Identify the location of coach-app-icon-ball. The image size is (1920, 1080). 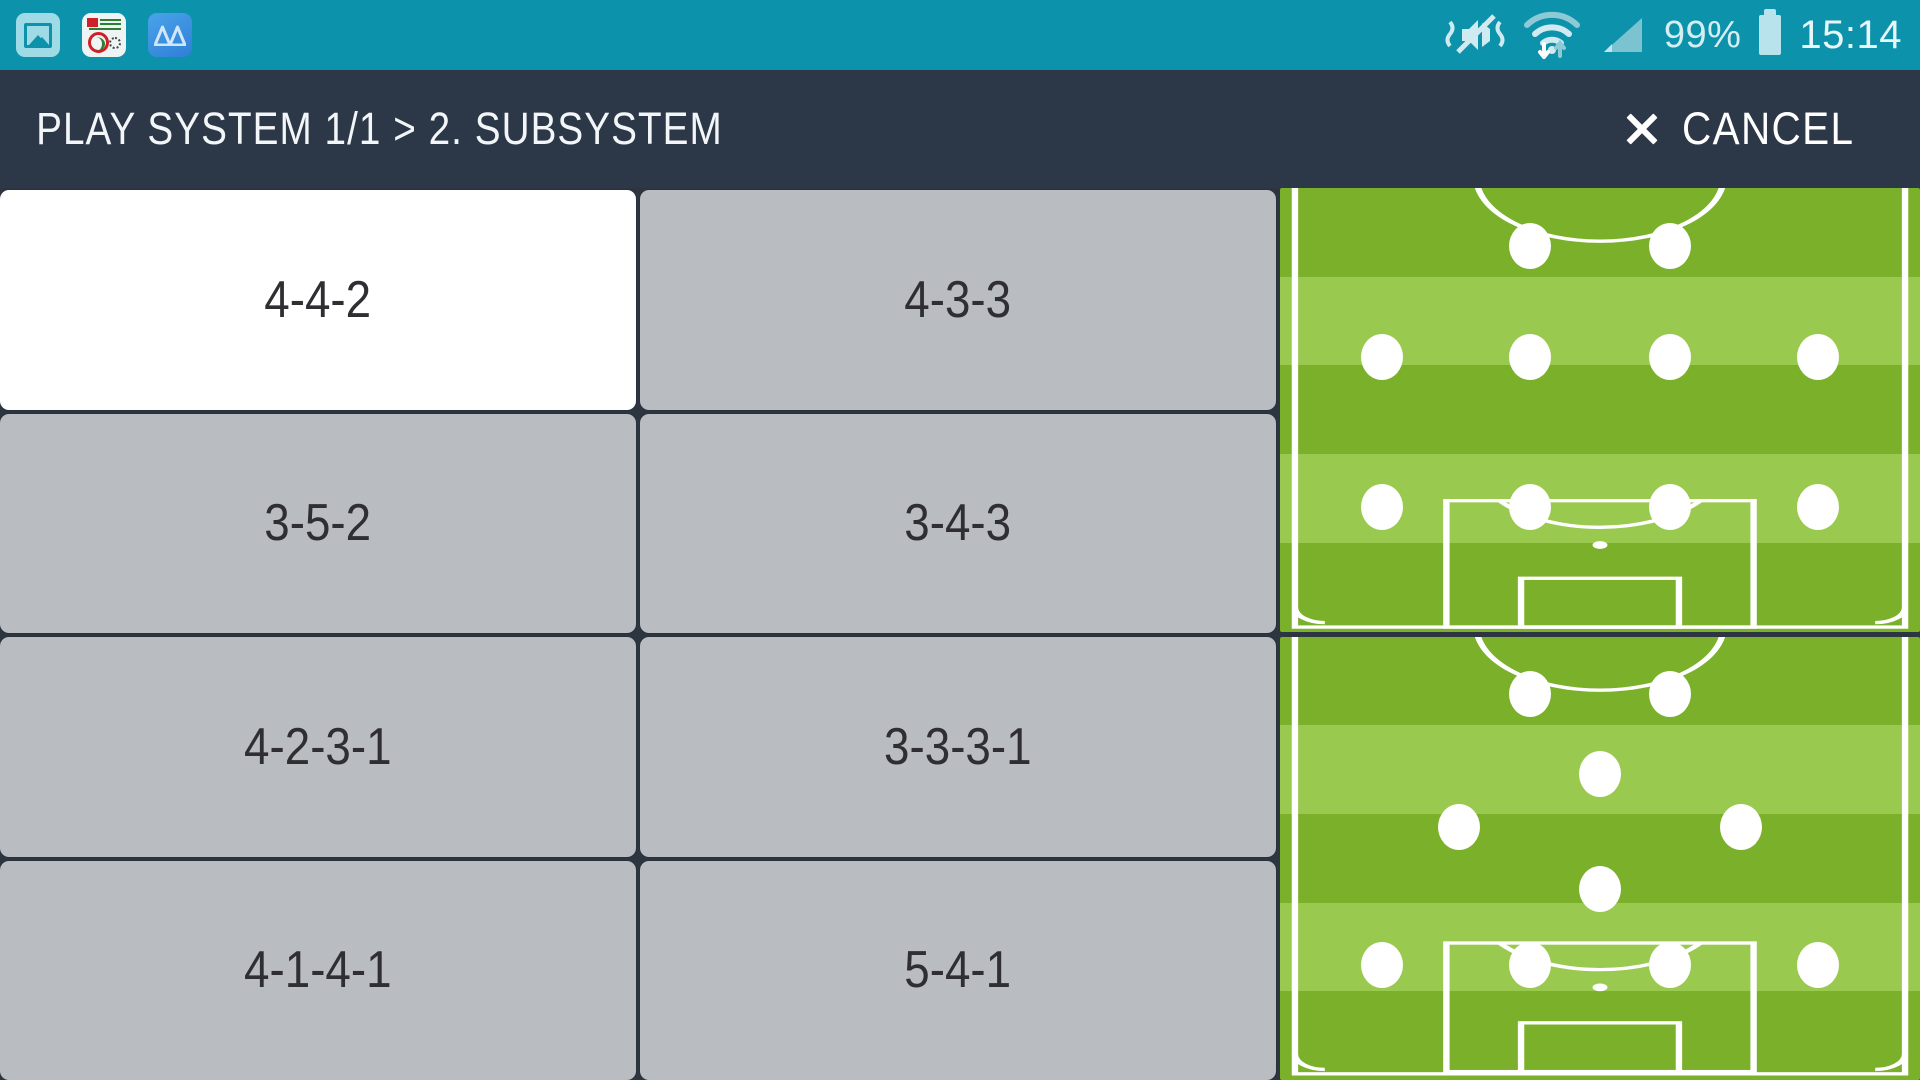
(98, 42).